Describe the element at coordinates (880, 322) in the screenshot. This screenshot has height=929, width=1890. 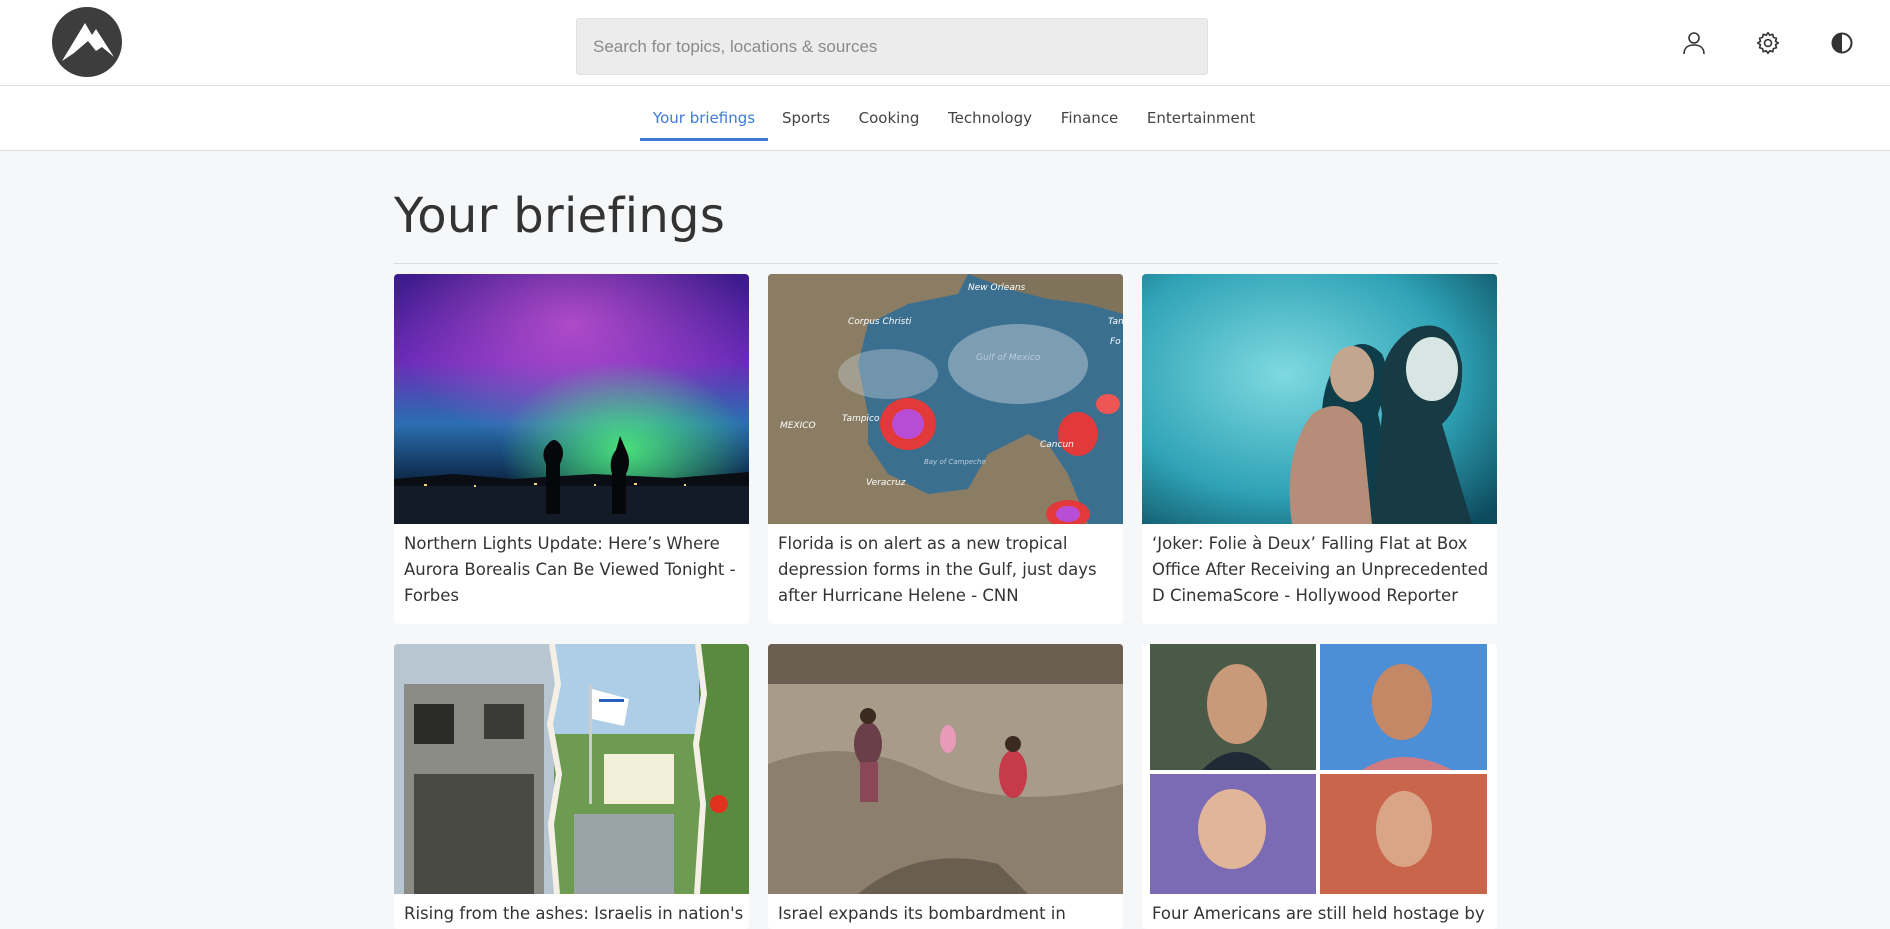
I see `svg-text: Corpus Christi` at that location.